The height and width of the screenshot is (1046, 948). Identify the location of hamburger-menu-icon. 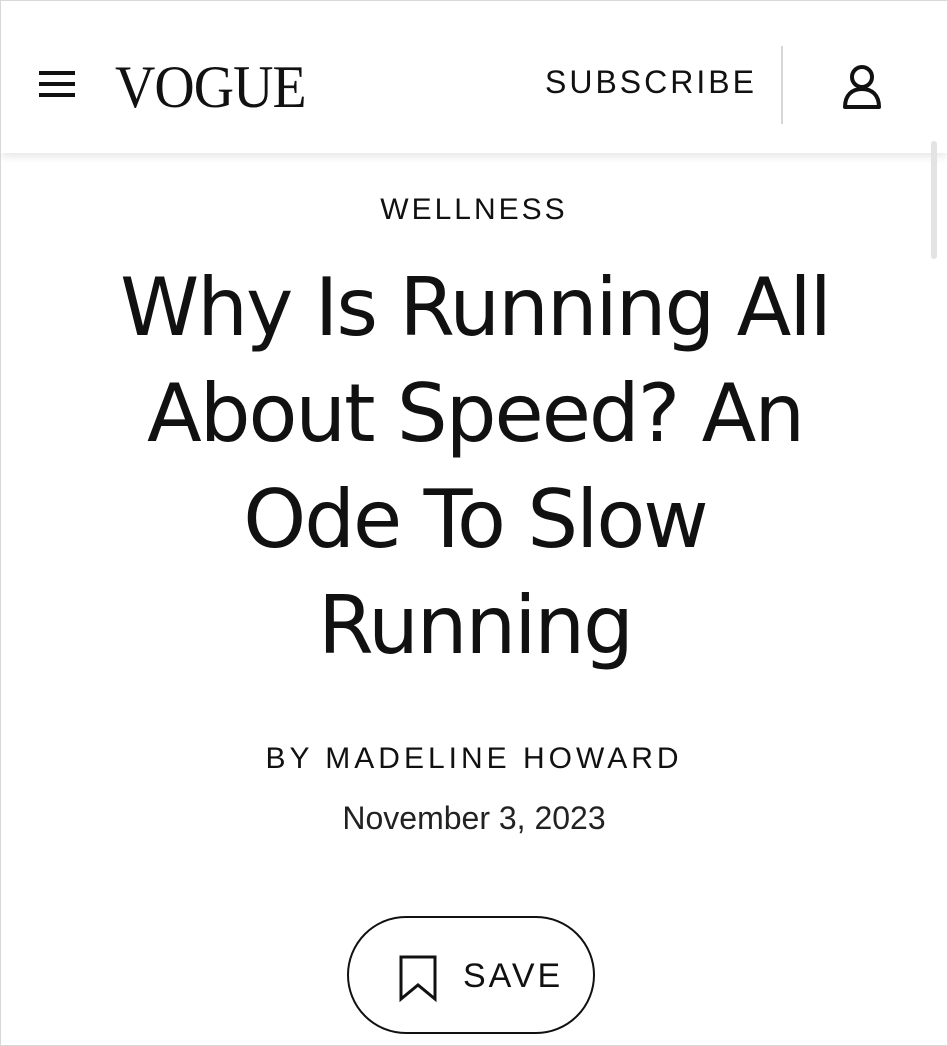
(58, 85).